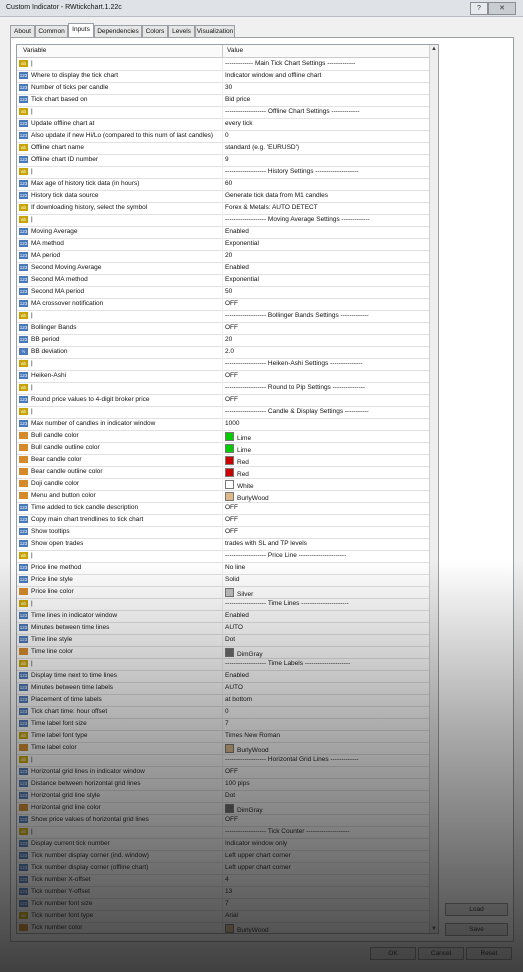 This screenshot has height=972, width=523. I want to click on close-button: ✕, so click(502, 8).